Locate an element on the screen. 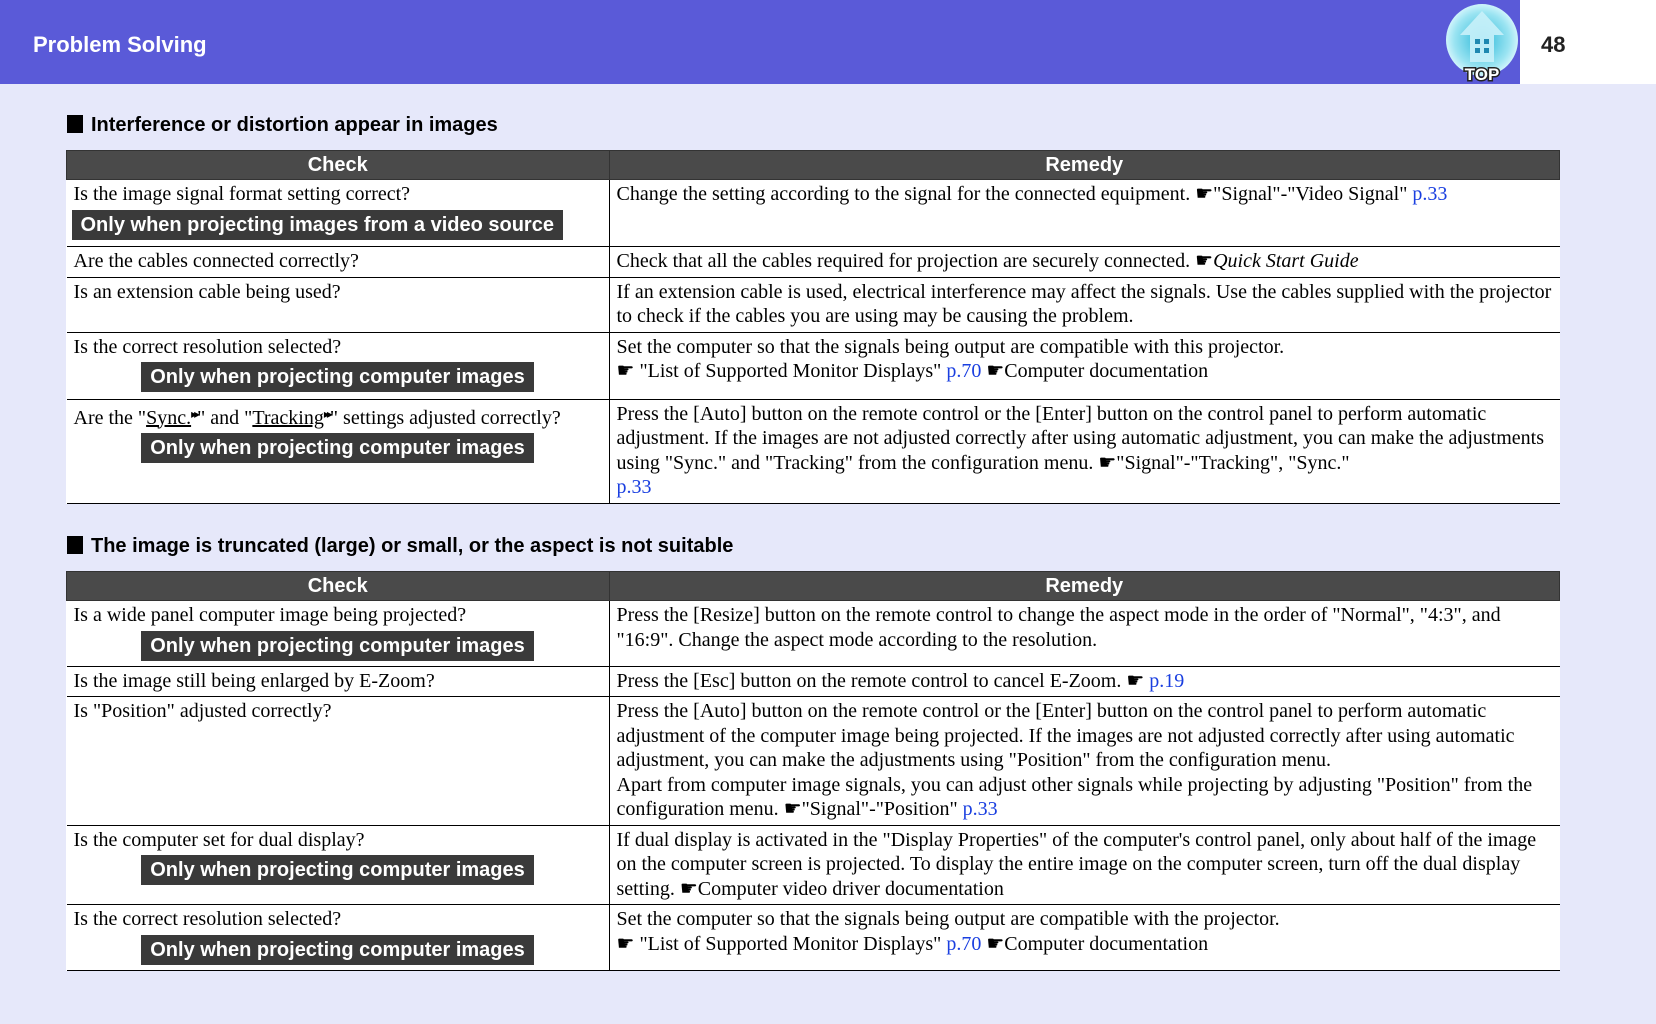 This screenshot has height=1024, width=1656. remedy-reference: "Signal"-"Position" is located at coordinates (882, 809).